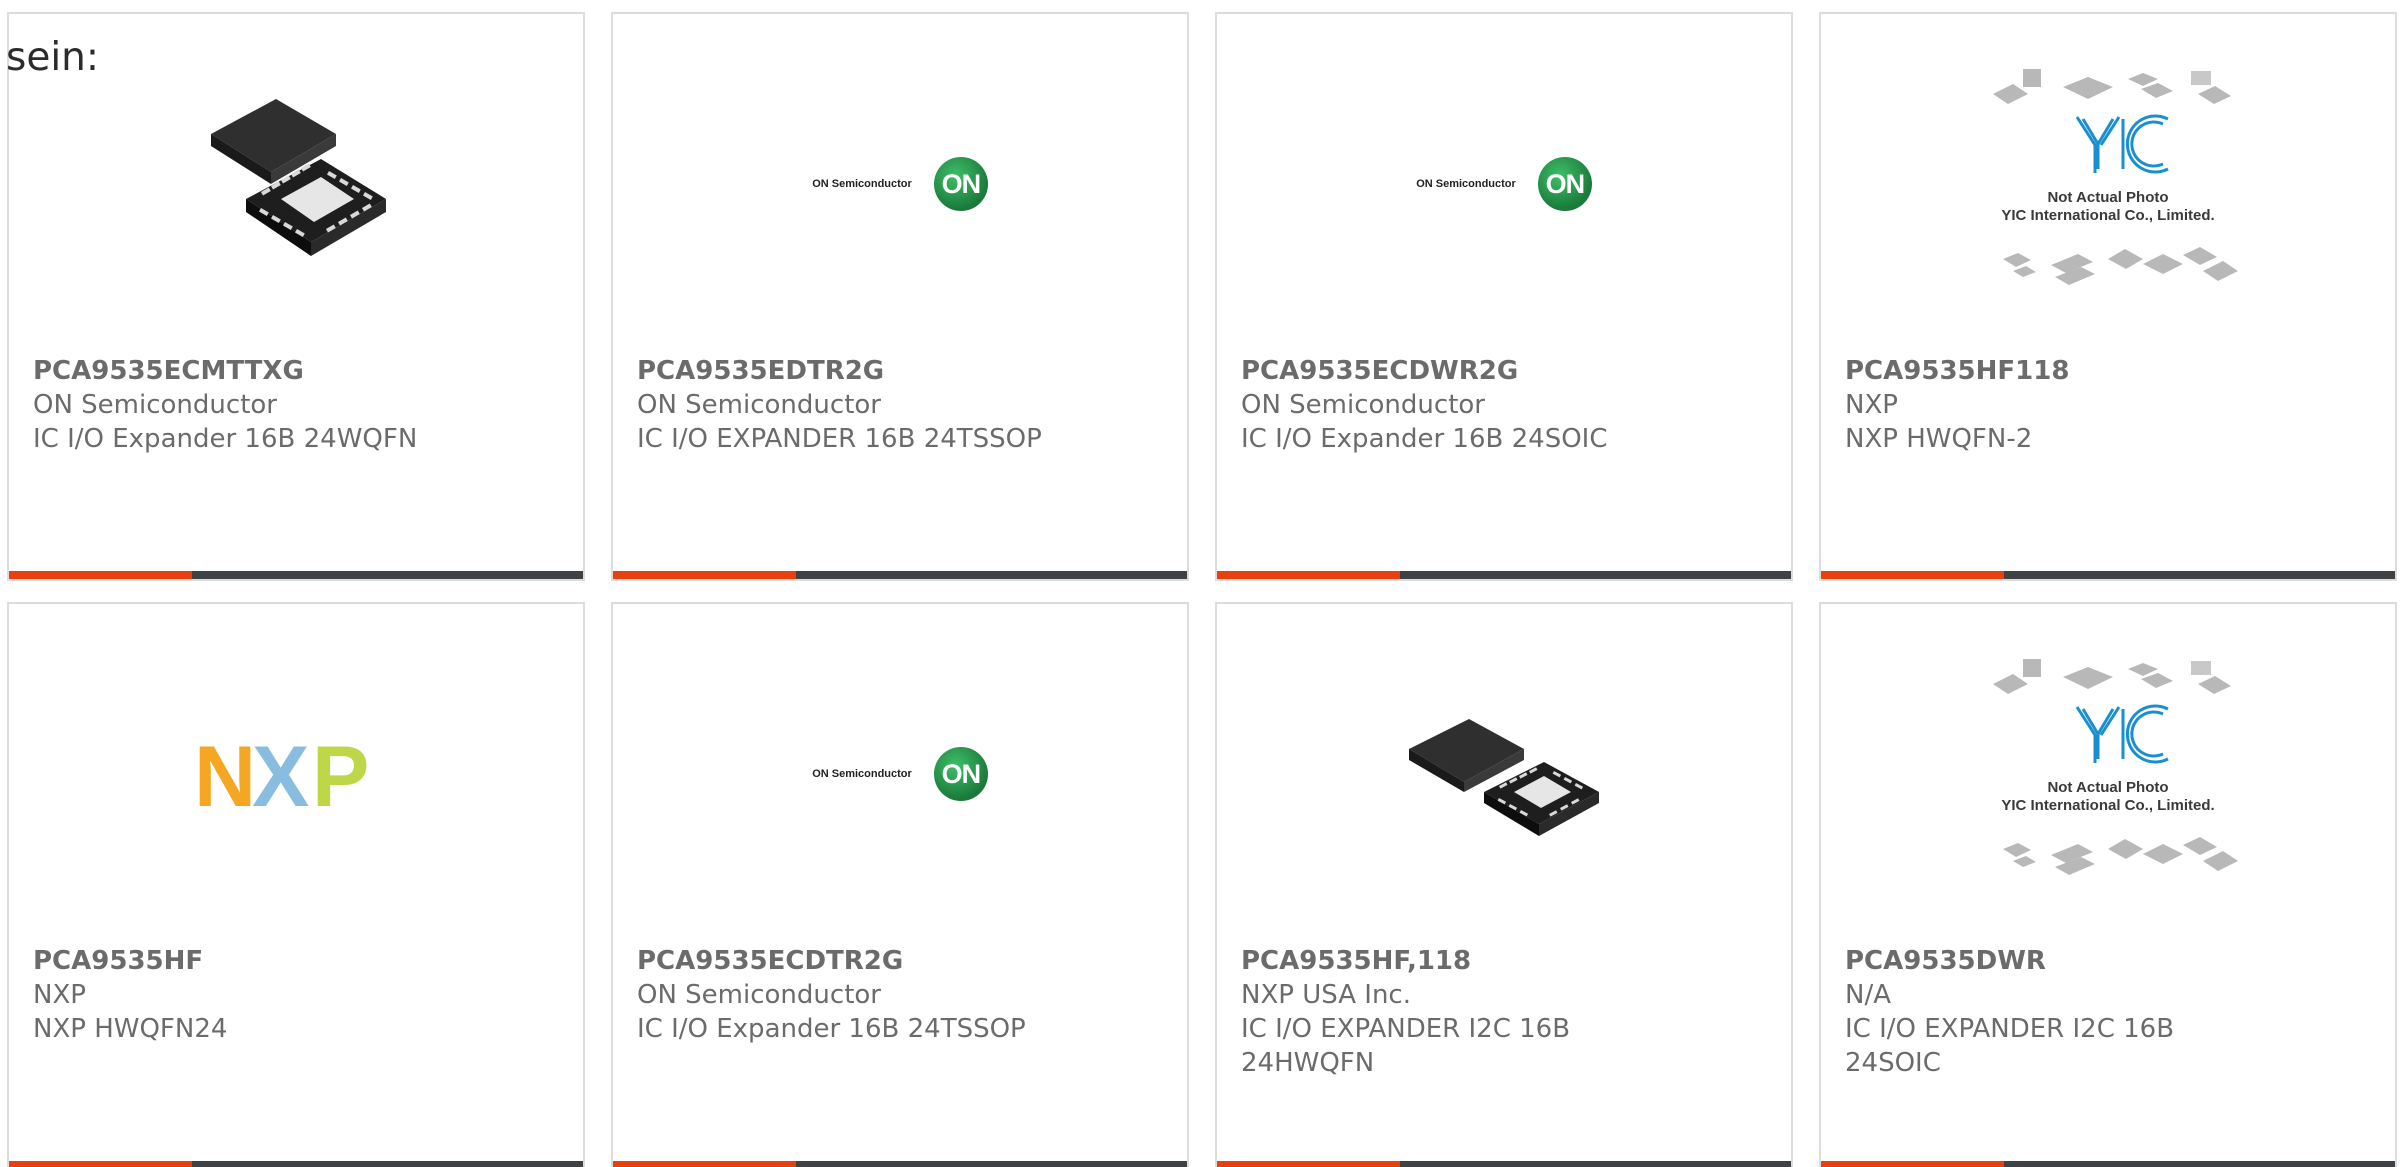 This screenshot has width=2400, height=1167. I want to click on description: IC I/O EXPANDER I2C 16B 24SOIC, so click(2010, 1046).